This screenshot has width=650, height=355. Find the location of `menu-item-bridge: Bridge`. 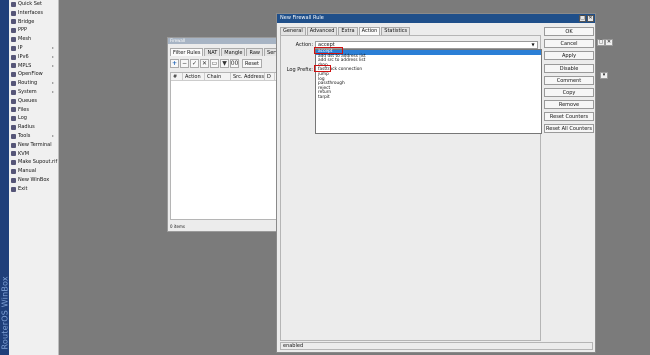

menu-item-bridge: Bridge is located at coordinates (33, 22).